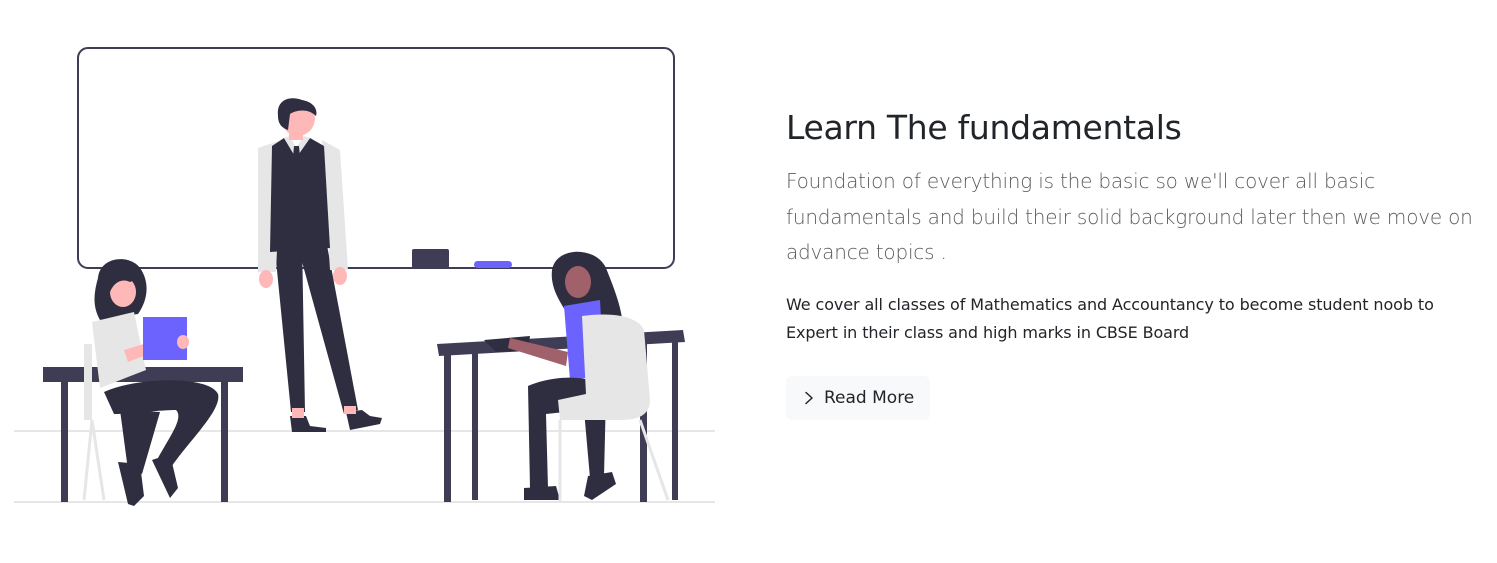  I want to click on read-more-button: Read More, so click(858, 398).